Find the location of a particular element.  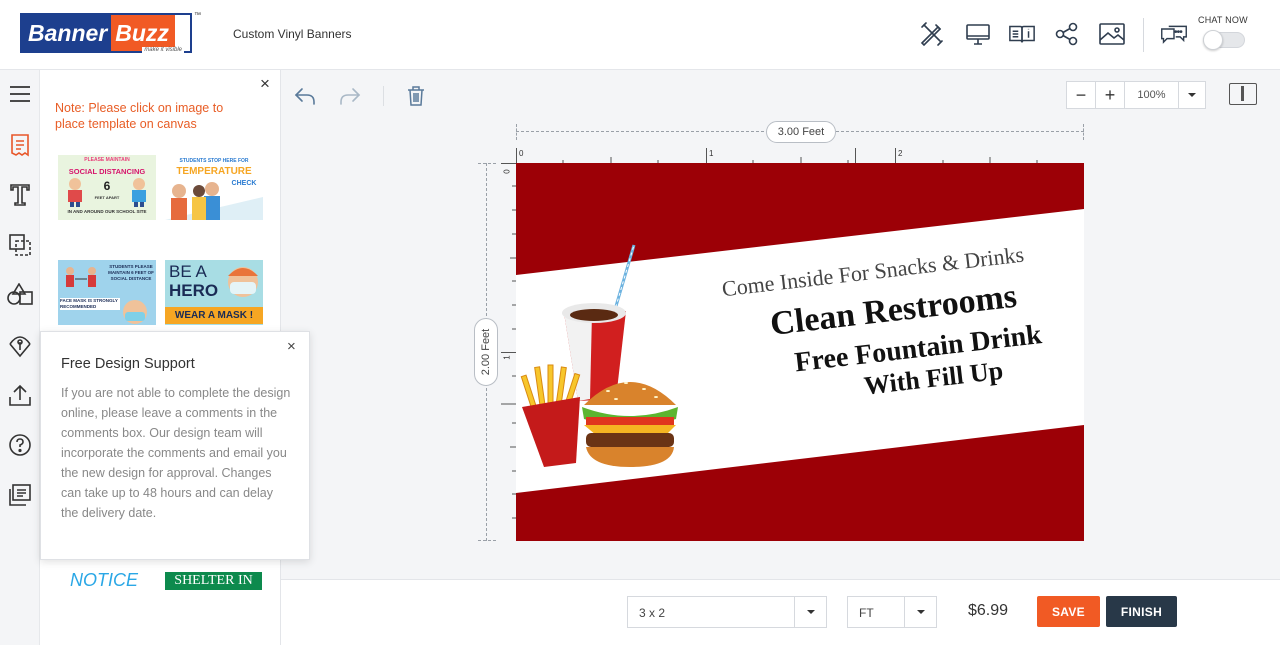

toggle-panel-icon is located at coordinates (1243, 94).